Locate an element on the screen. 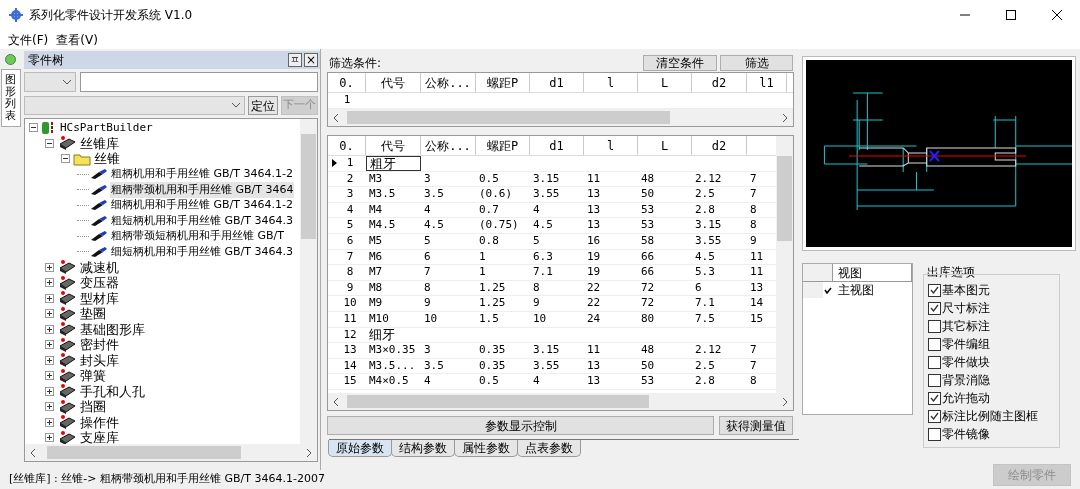  table-cell-text: 72 is located at coordinates (648, 287).